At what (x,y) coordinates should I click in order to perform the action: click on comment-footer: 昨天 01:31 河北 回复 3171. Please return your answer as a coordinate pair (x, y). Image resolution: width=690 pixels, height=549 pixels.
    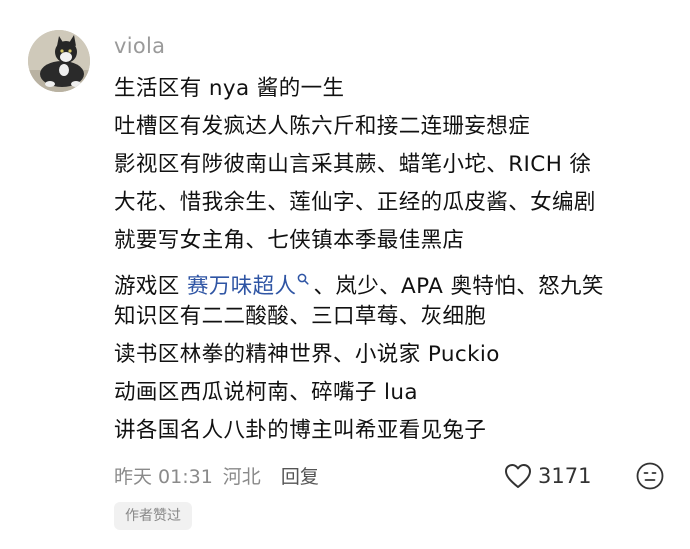
    Looking at the image, I should click on (390, 476).